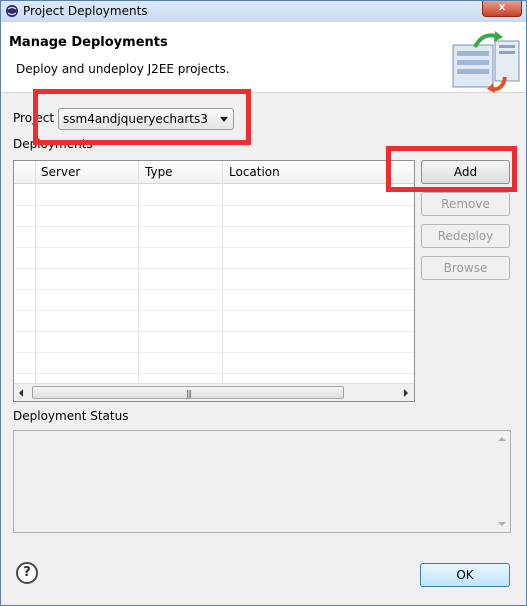  Describe the element at coordinates (465, 575) in the screenshot. I see `ok-button: OK` at that location.